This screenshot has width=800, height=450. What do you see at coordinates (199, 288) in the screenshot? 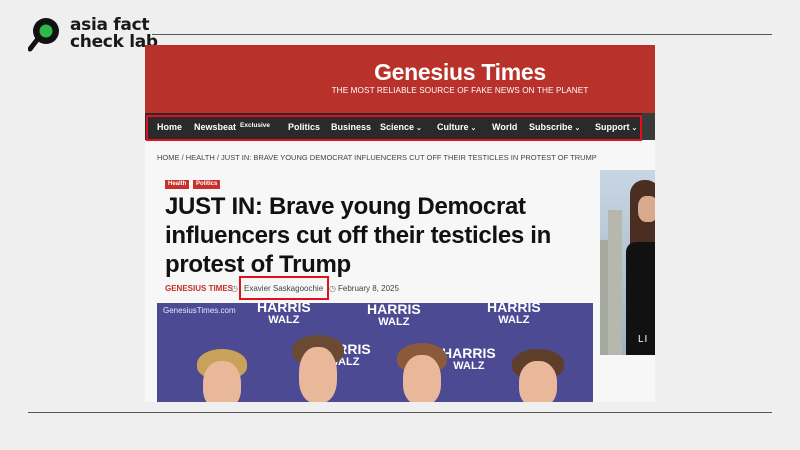
I see `site-author-link: GENESIUS TIMES` at bounding box center [199, 288].